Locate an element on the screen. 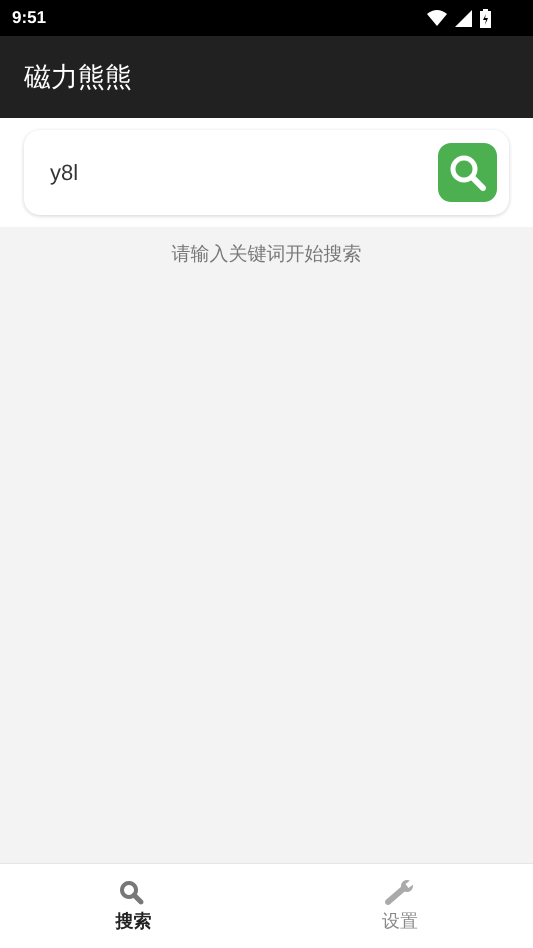 The image size is (533, 948). search-button is located at coordinates (467, 172).